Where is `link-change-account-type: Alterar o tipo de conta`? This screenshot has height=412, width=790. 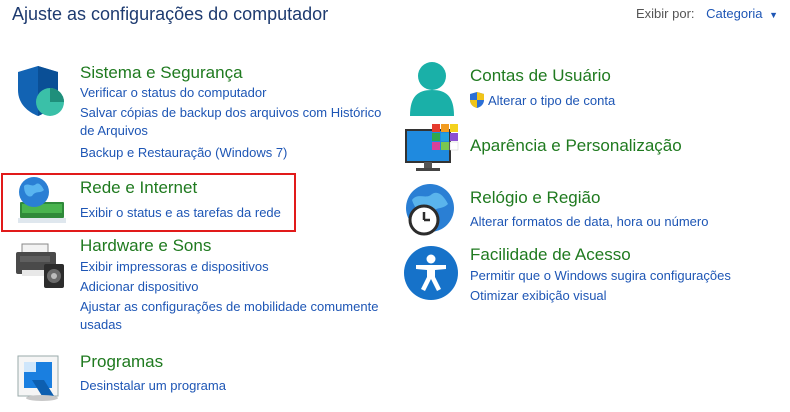 link-change-account-type: Alterar o tipo de conta is located at coordinates (551, 101).